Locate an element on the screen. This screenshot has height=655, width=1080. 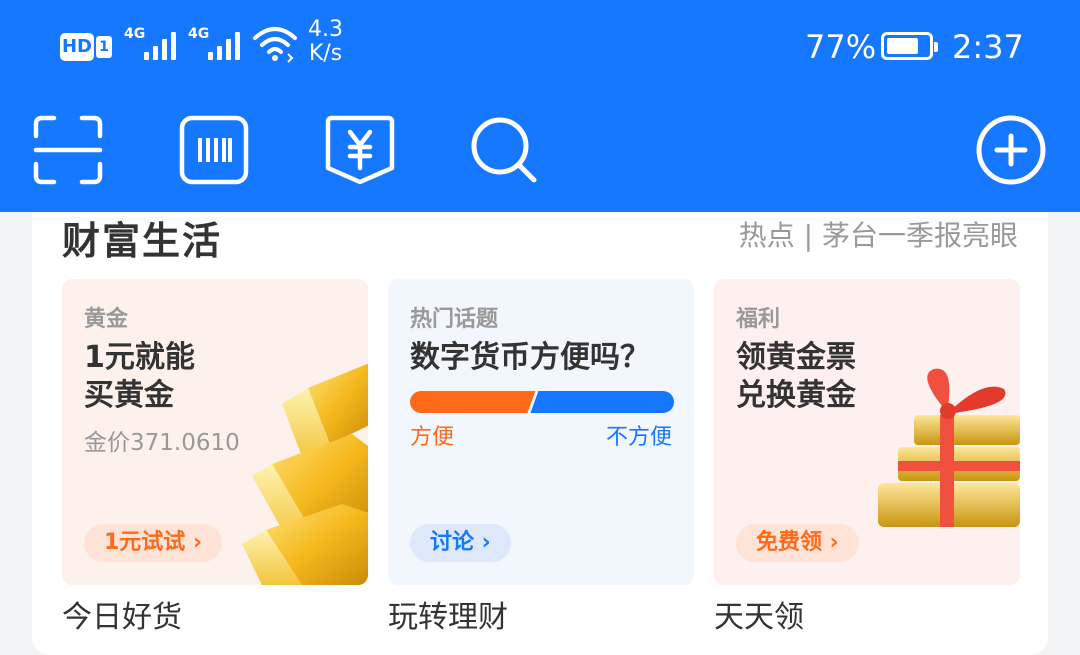
tile-category: 福利 is located at coordinates (758, 319).